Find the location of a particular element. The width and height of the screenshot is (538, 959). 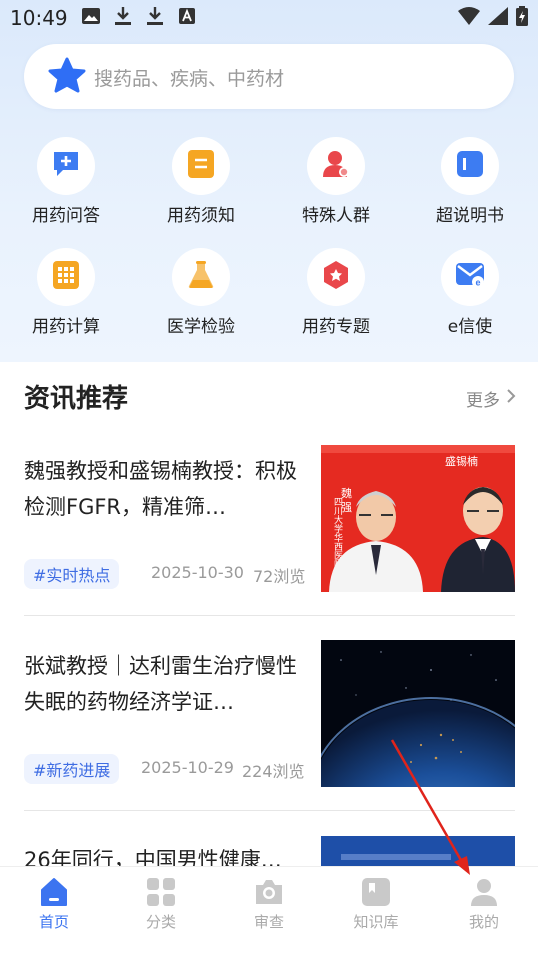

grid-item-special-groups: 特殊人群 is located at coordinates (336, 181).